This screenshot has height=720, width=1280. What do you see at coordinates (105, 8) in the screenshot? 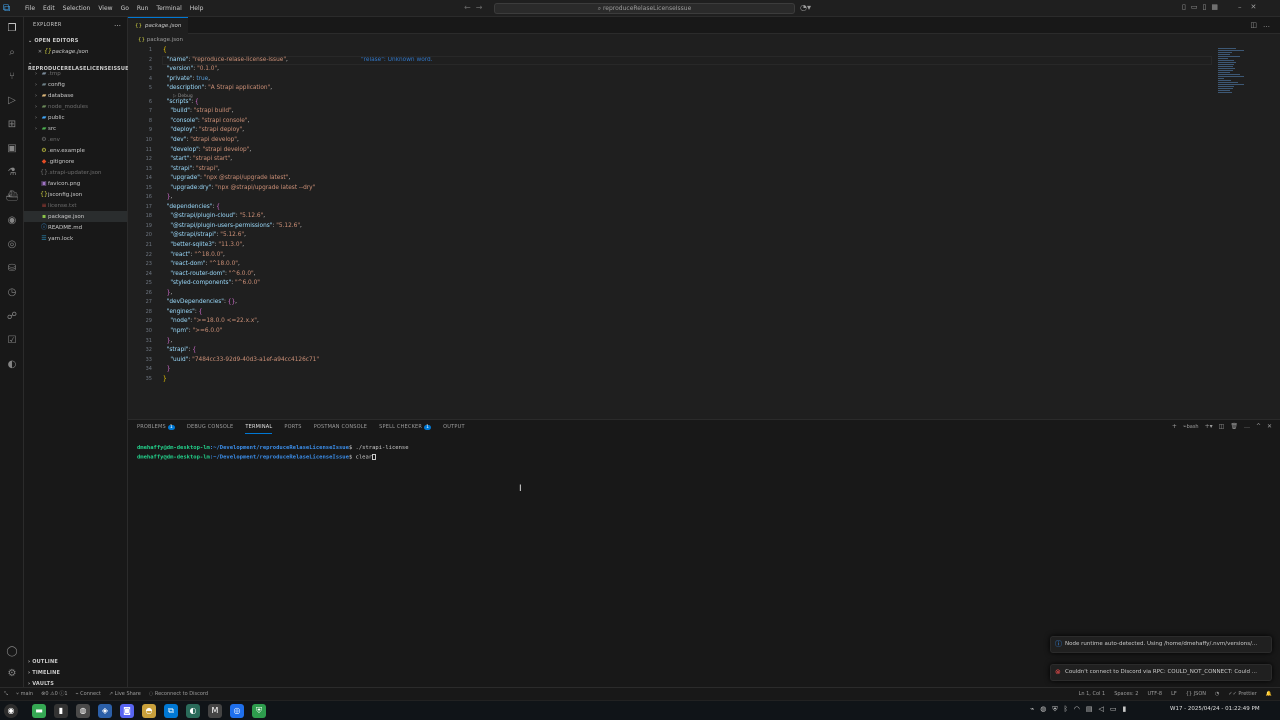
I see `menu-view: View` at bounding box center [105, 8].